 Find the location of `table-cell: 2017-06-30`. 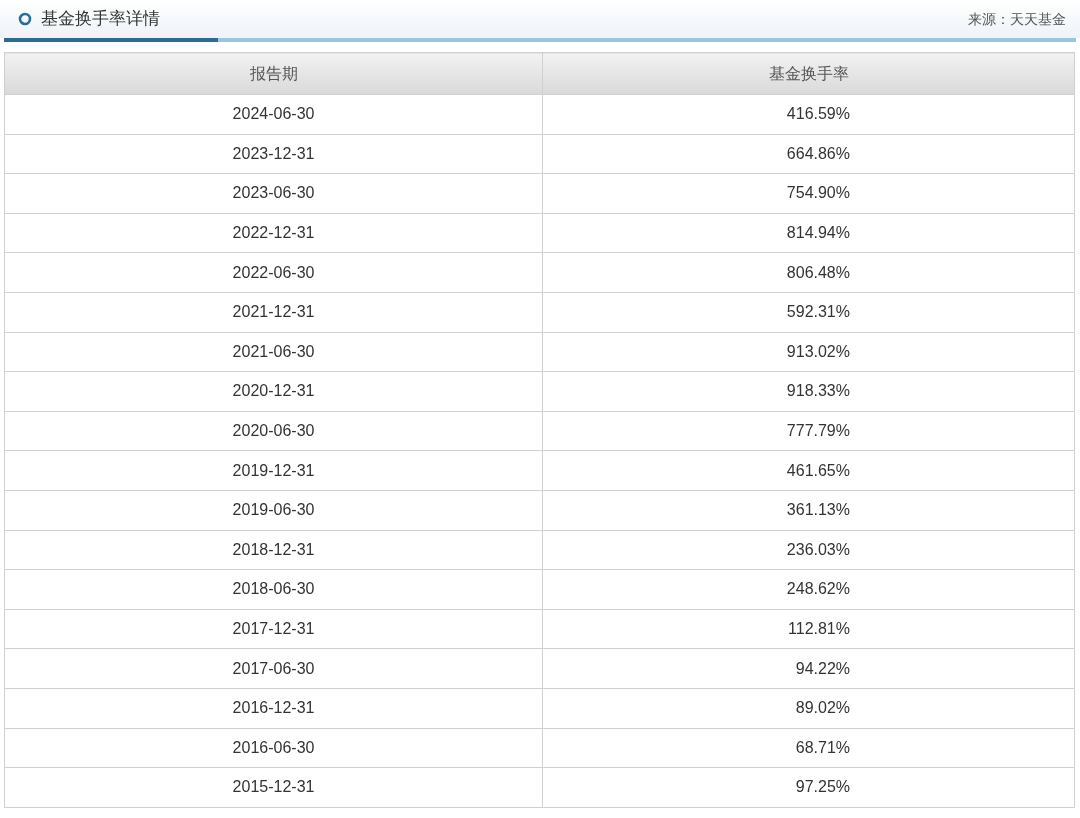

table-cell: 2017-06-30 is located at coordinates (273, 668).